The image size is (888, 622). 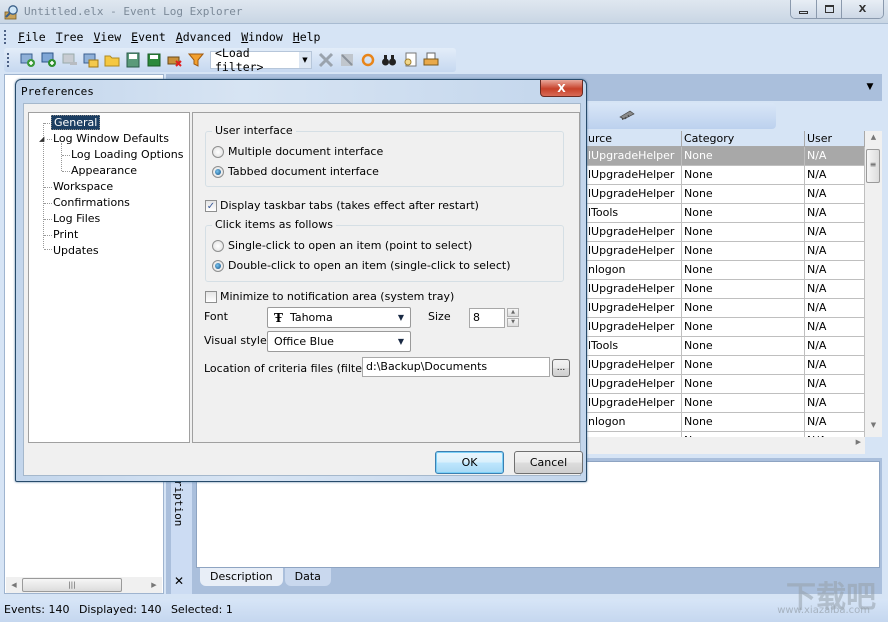 What do you see at coordinates (873, 140) in the screenshot?
I see `scroll-up-icon: ▲` at bounding box center [873, 140].